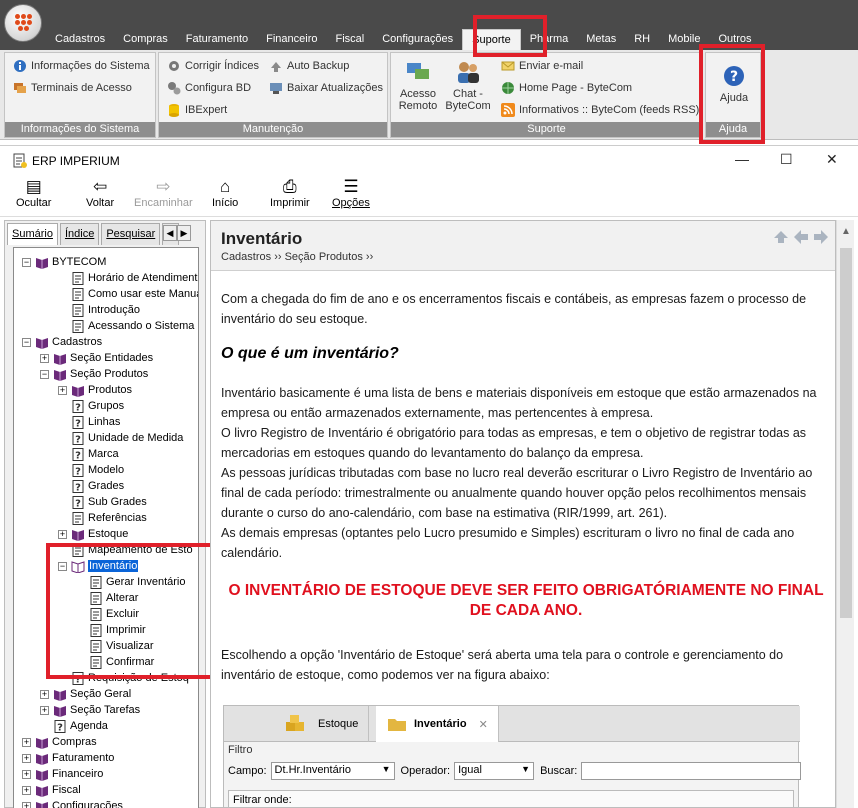 This screenshot has width=858, height=808. What do you see at coordinates (846, 231) in the screenshot?
I see `scroll-up-icon: ▲` at bounding box center [846, 231].